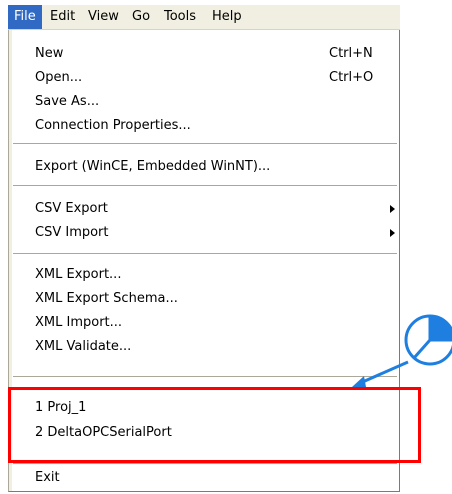  What do you see at coordinates (25, 17) in the screenshot?
I see `menu-file: File` at bounding box center [25, 17].